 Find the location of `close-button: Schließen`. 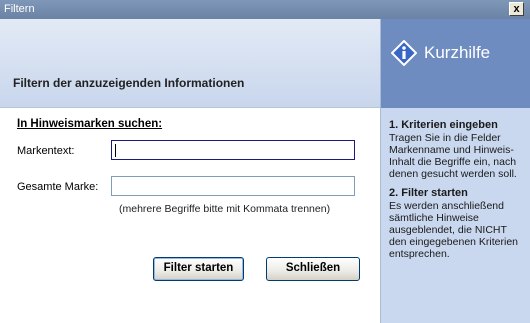

close-button: Schließen is located at coordinates (313, 269).